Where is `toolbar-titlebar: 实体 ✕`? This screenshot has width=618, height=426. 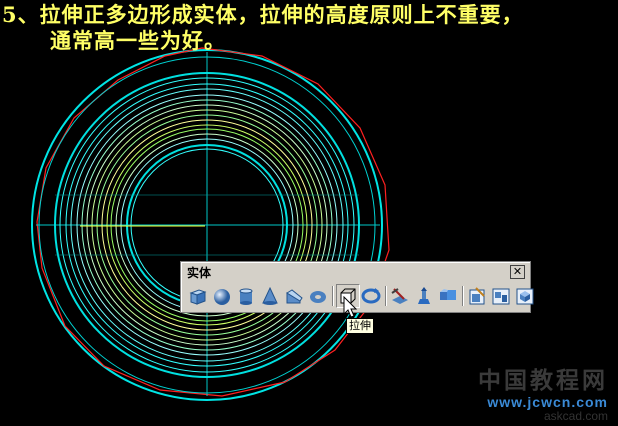
toolbar-titlebar: 实体 ✕ is located at coordinates (355, 272).